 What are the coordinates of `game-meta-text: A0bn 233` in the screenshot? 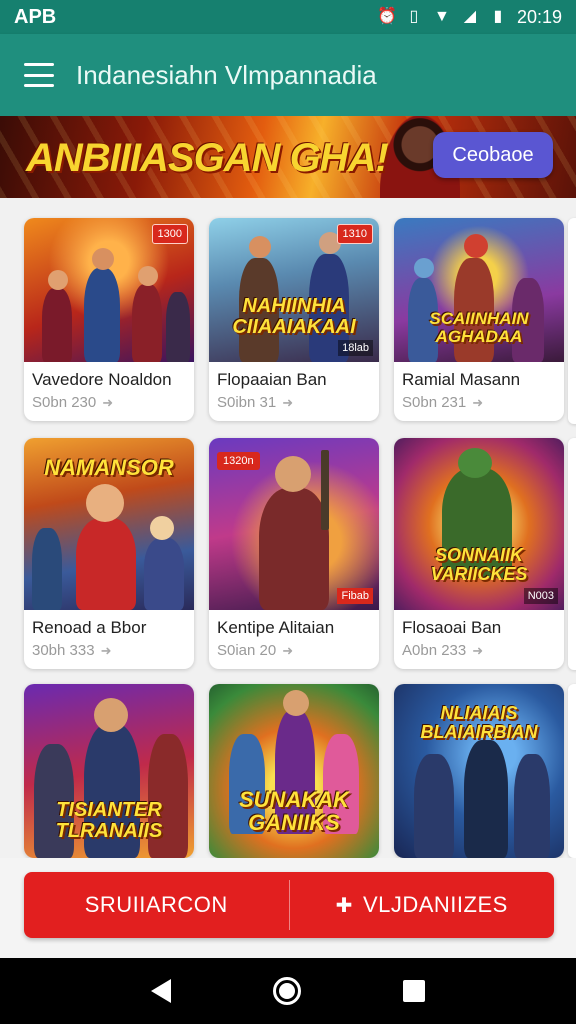 It's located at (434, 650).